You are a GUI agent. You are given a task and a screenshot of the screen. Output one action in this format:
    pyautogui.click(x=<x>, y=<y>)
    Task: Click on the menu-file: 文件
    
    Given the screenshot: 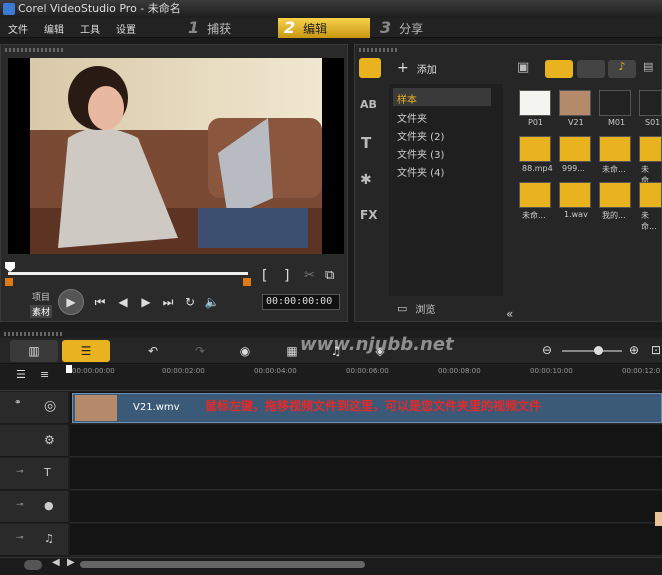 What is the action you would take?
    pyautogui.click(x=18, y=28)
    